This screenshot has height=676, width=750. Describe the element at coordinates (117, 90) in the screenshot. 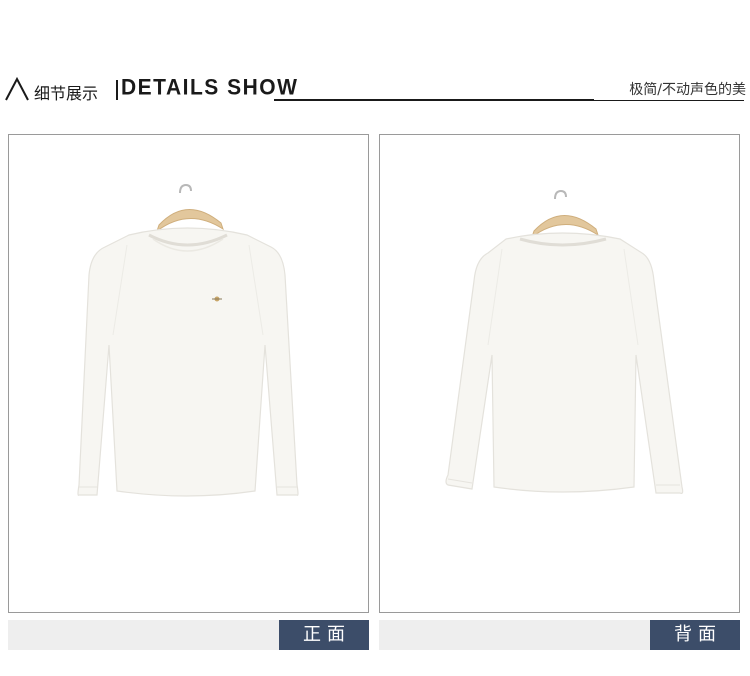

I see `title-divider` at that location.